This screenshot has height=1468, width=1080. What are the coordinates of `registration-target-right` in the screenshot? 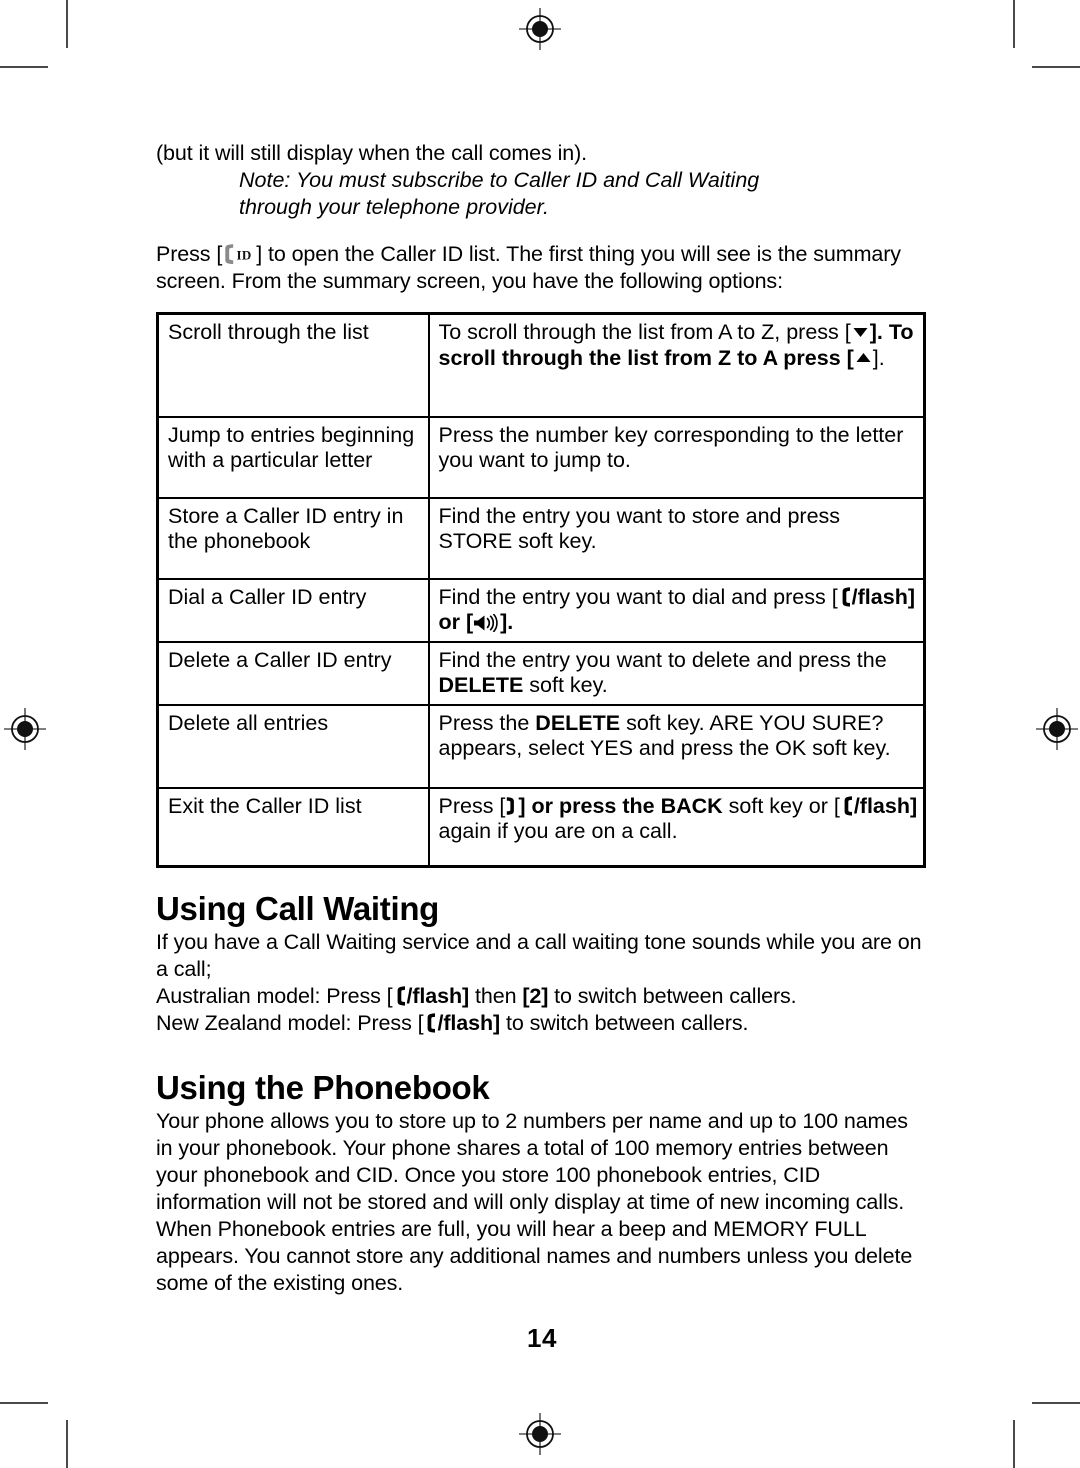 It's located at (1057, 729).